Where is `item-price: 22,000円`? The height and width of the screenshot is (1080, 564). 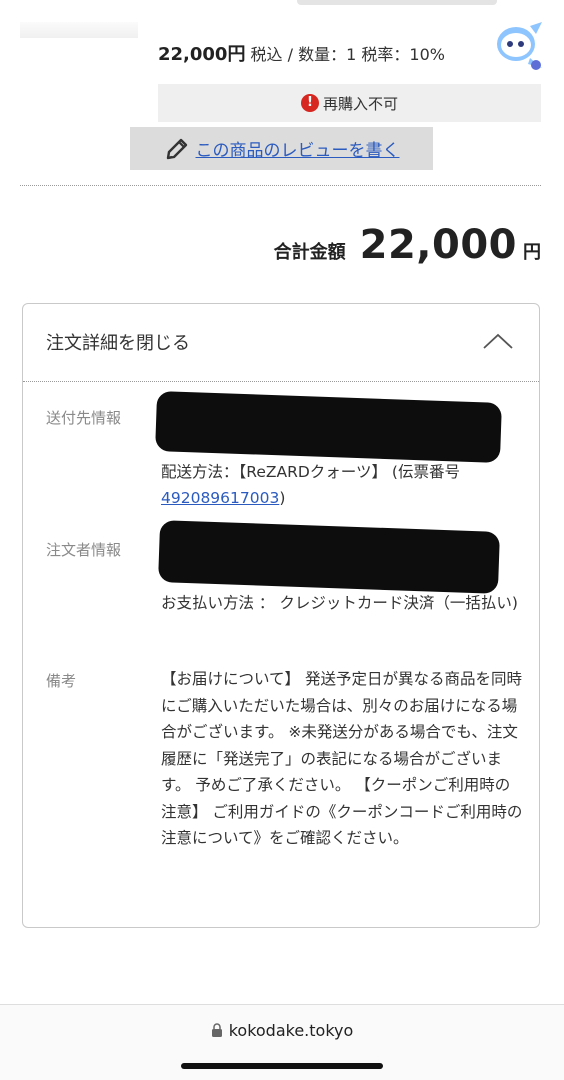
item-price: 22,000円 is located at coordinates (202, 54).